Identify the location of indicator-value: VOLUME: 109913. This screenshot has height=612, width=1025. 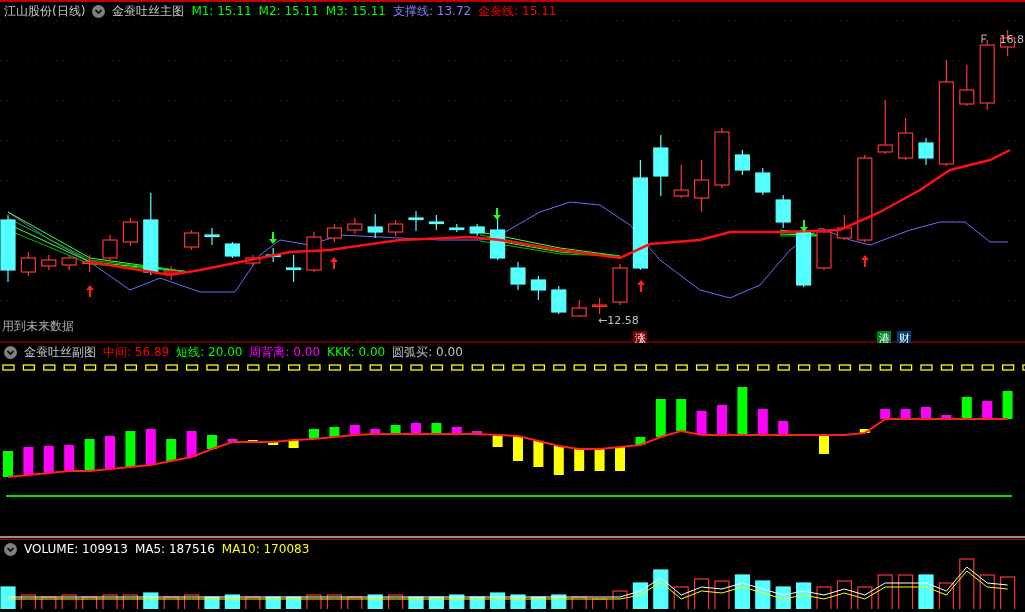
(76, 549).